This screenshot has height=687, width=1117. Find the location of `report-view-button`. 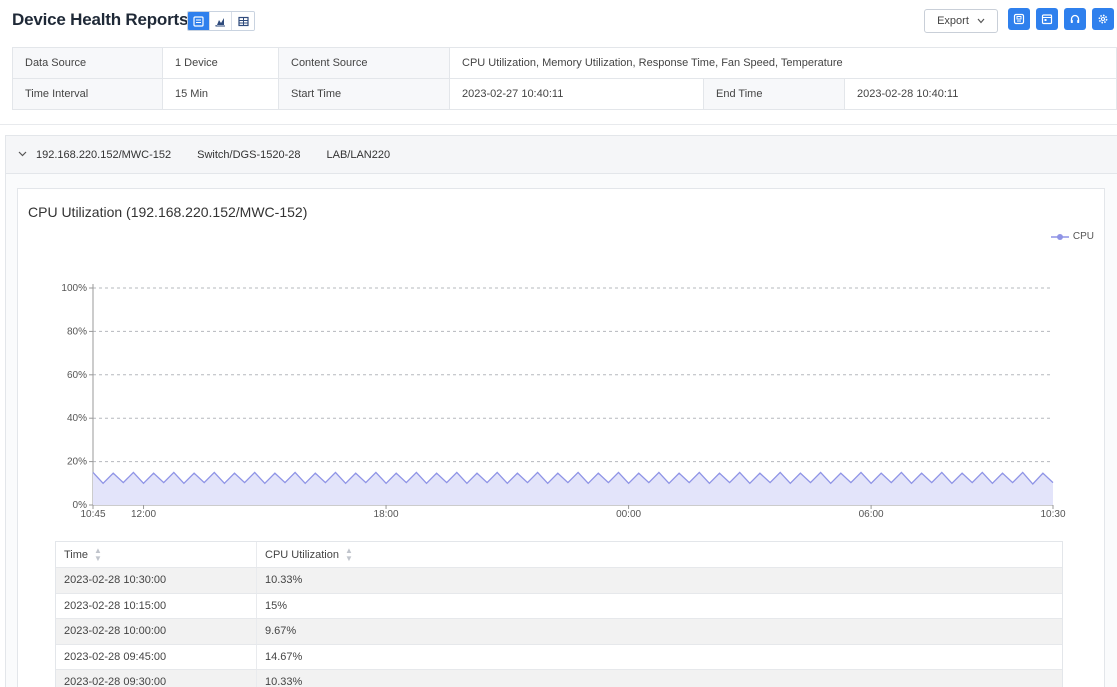

report-view-button is located at coordinates (199, 21).